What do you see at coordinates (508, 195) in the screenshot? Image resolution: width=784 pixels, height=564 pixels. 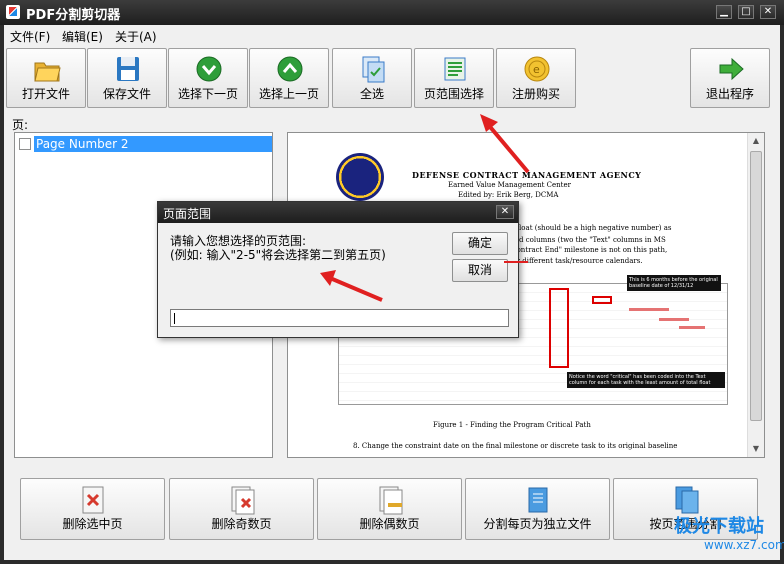 I see `doc-header-editor: Edited by: Erik Berg, DCMA` at bounding box center [508, 195].